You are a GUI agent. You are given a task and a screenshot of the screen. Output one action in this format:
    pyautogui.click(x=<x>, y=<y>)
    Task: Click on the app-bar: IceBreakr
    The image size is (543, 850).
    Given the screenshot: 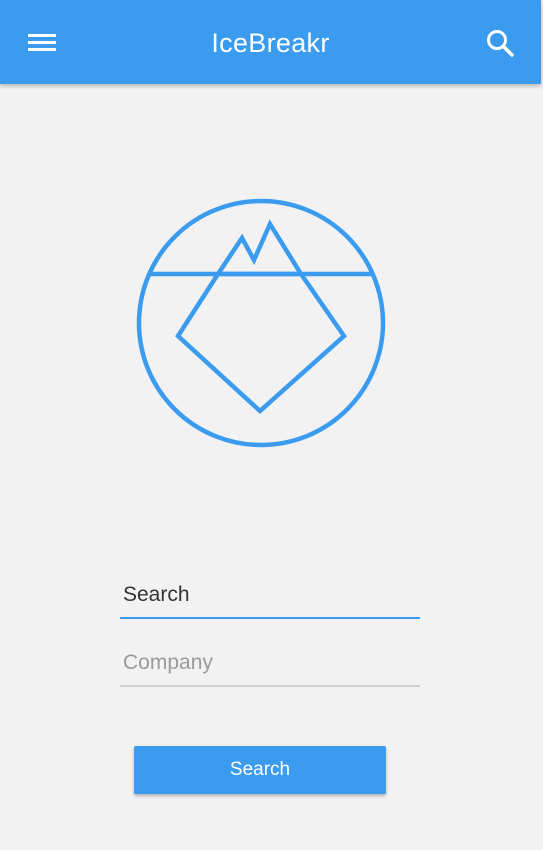 What is the action you would take?
    pyautogui.click(x=270, y=42)
    